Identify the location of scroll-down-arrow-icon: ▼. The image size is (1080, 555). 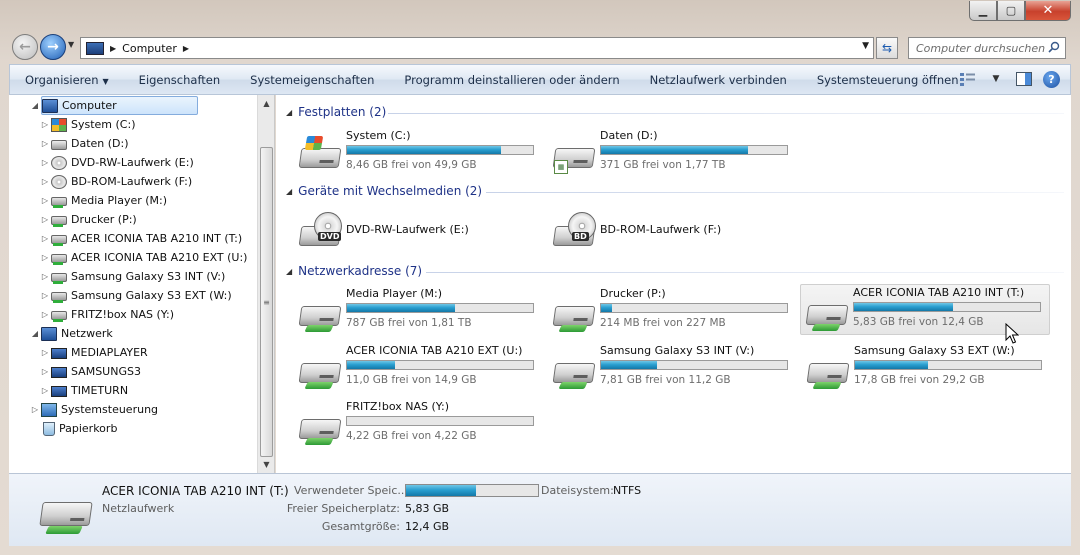
(266, 464).